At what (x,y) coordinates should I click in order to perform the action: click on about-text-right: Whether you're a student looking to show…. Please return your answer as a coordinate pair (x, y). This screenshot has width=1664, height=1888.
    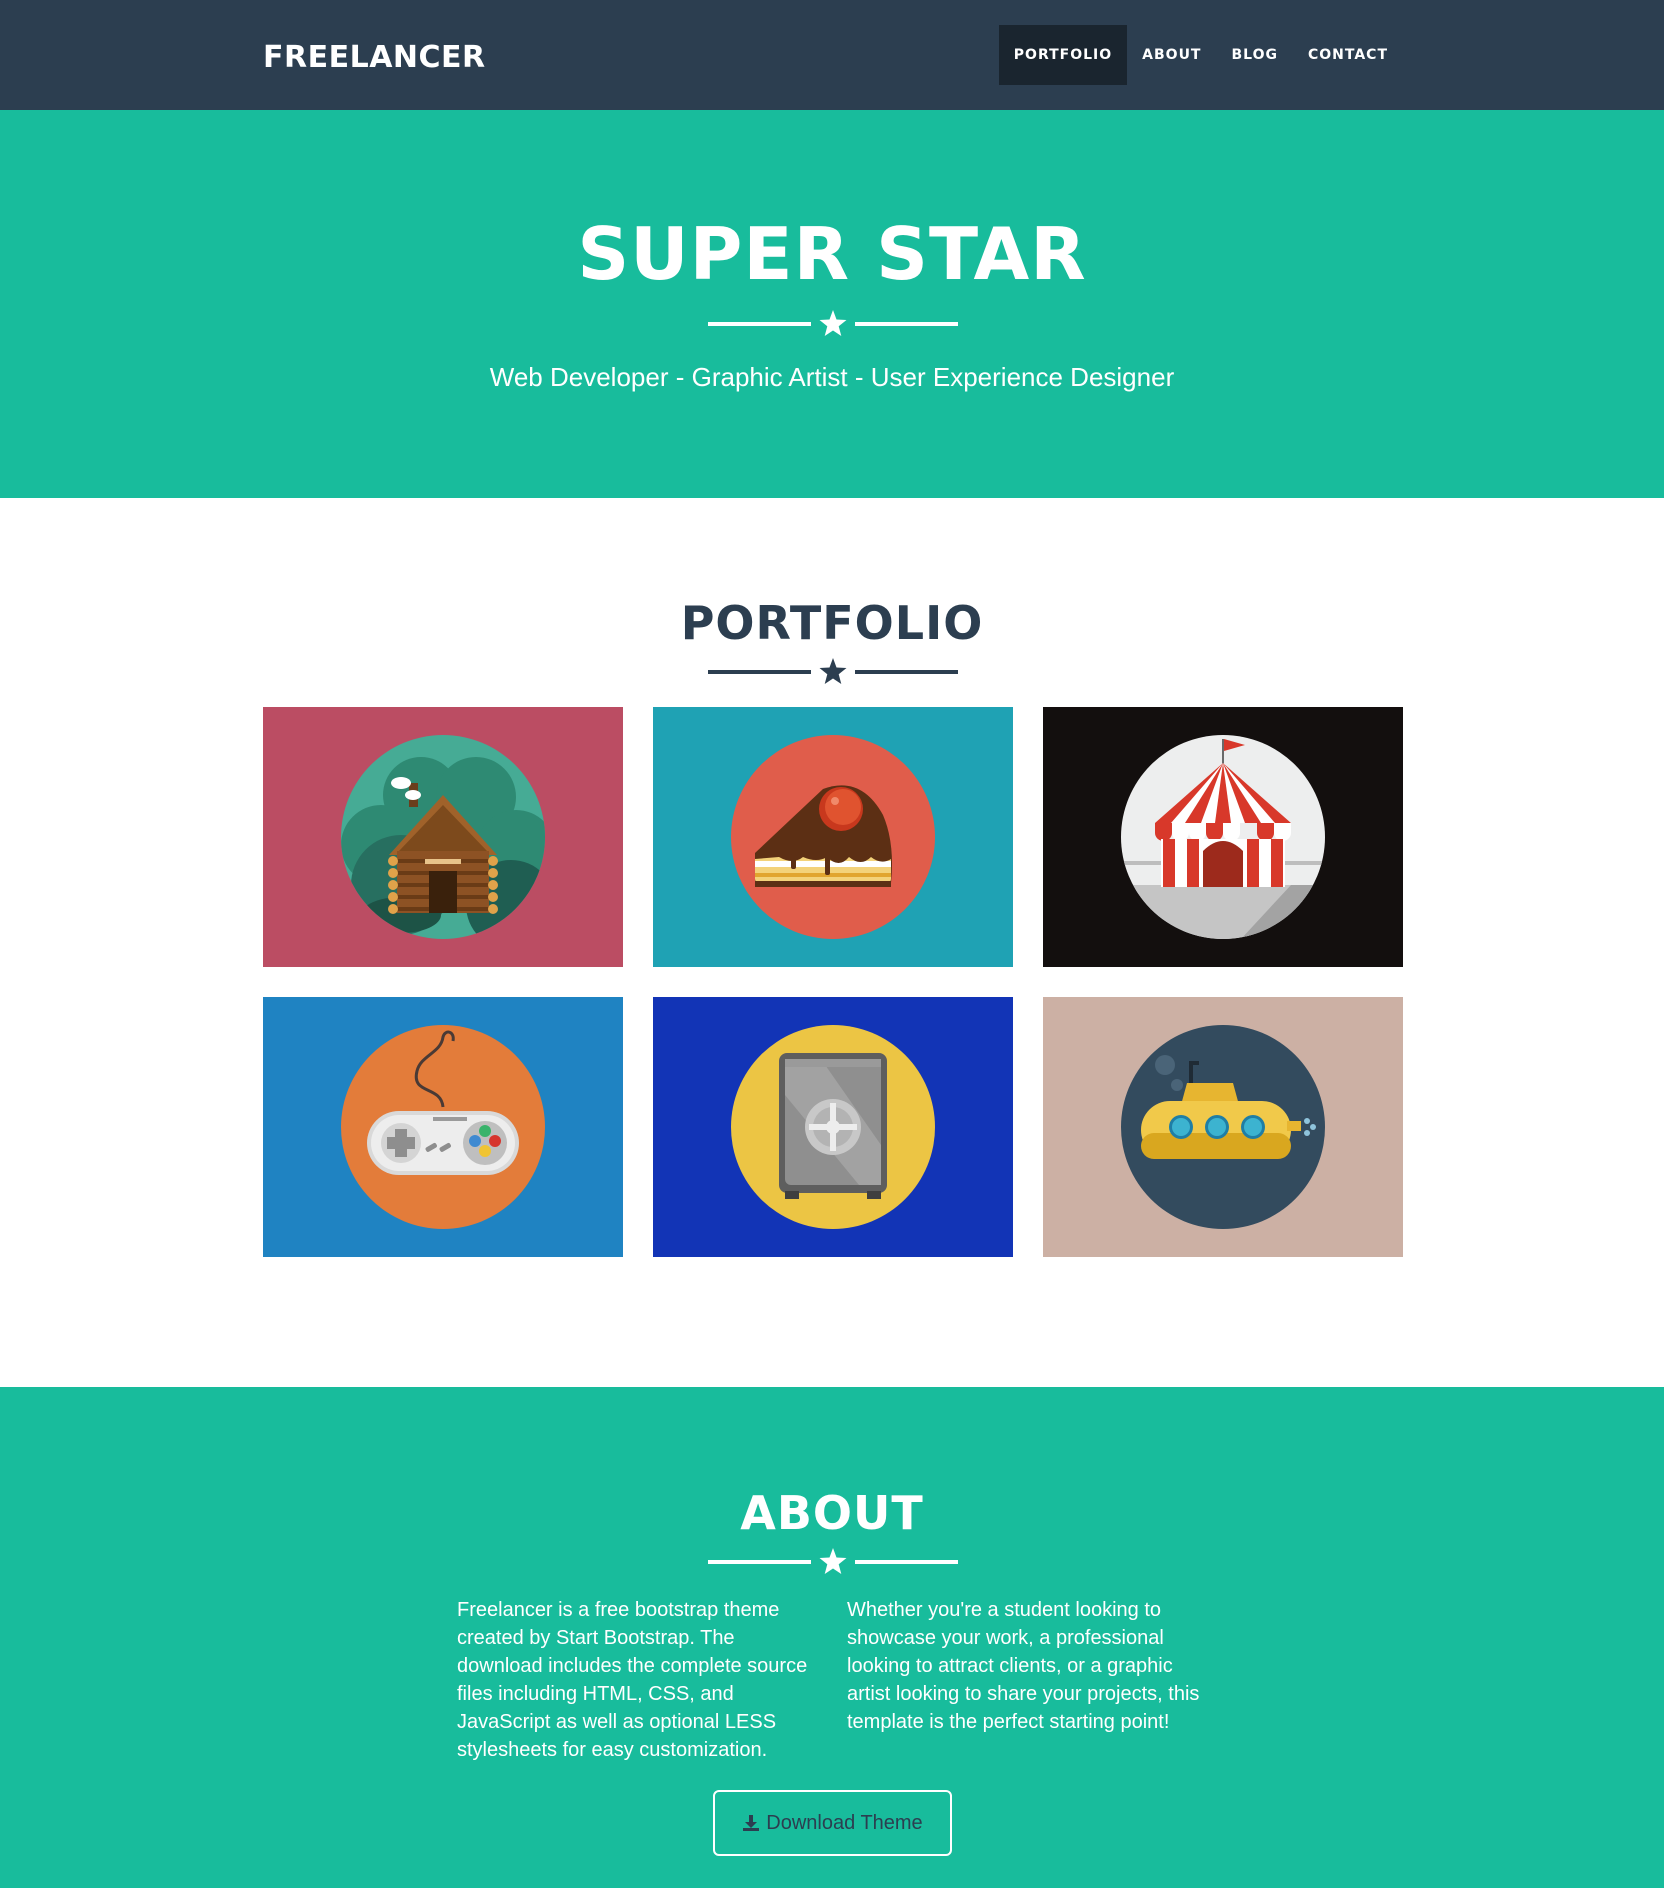
    Looking at the image, I should click on (1023, 1666).